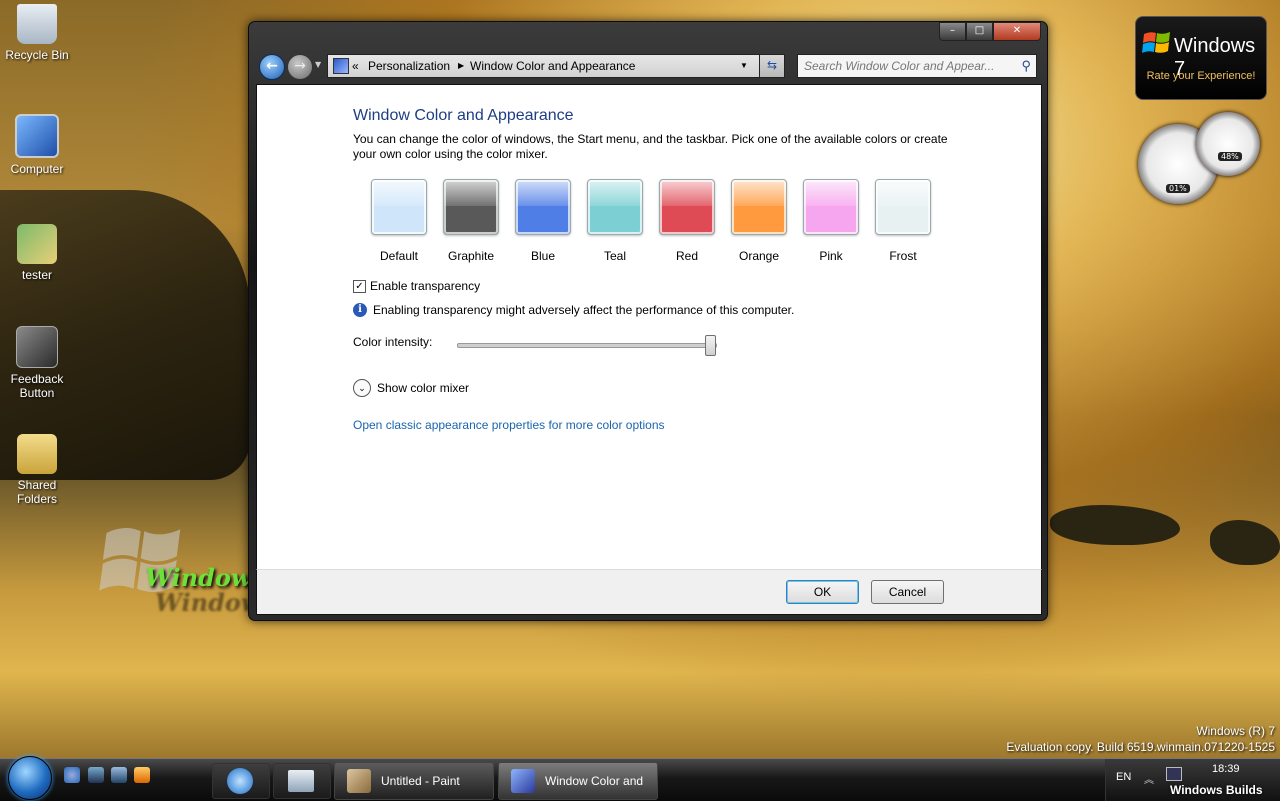 The image size is (1280, 801). I want to click on show-hidden-icons-icon: ︽, so click(1149, 778).